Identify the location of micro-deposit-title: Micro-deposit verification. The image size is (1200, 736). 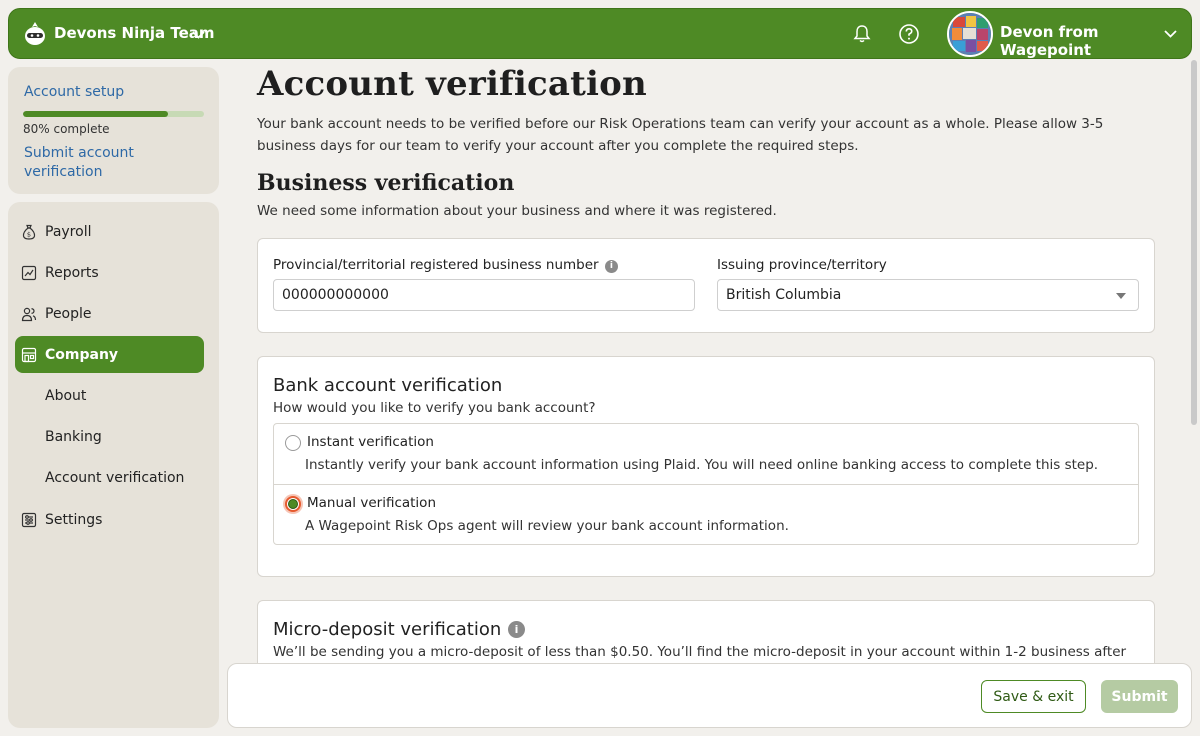
(387, 629).